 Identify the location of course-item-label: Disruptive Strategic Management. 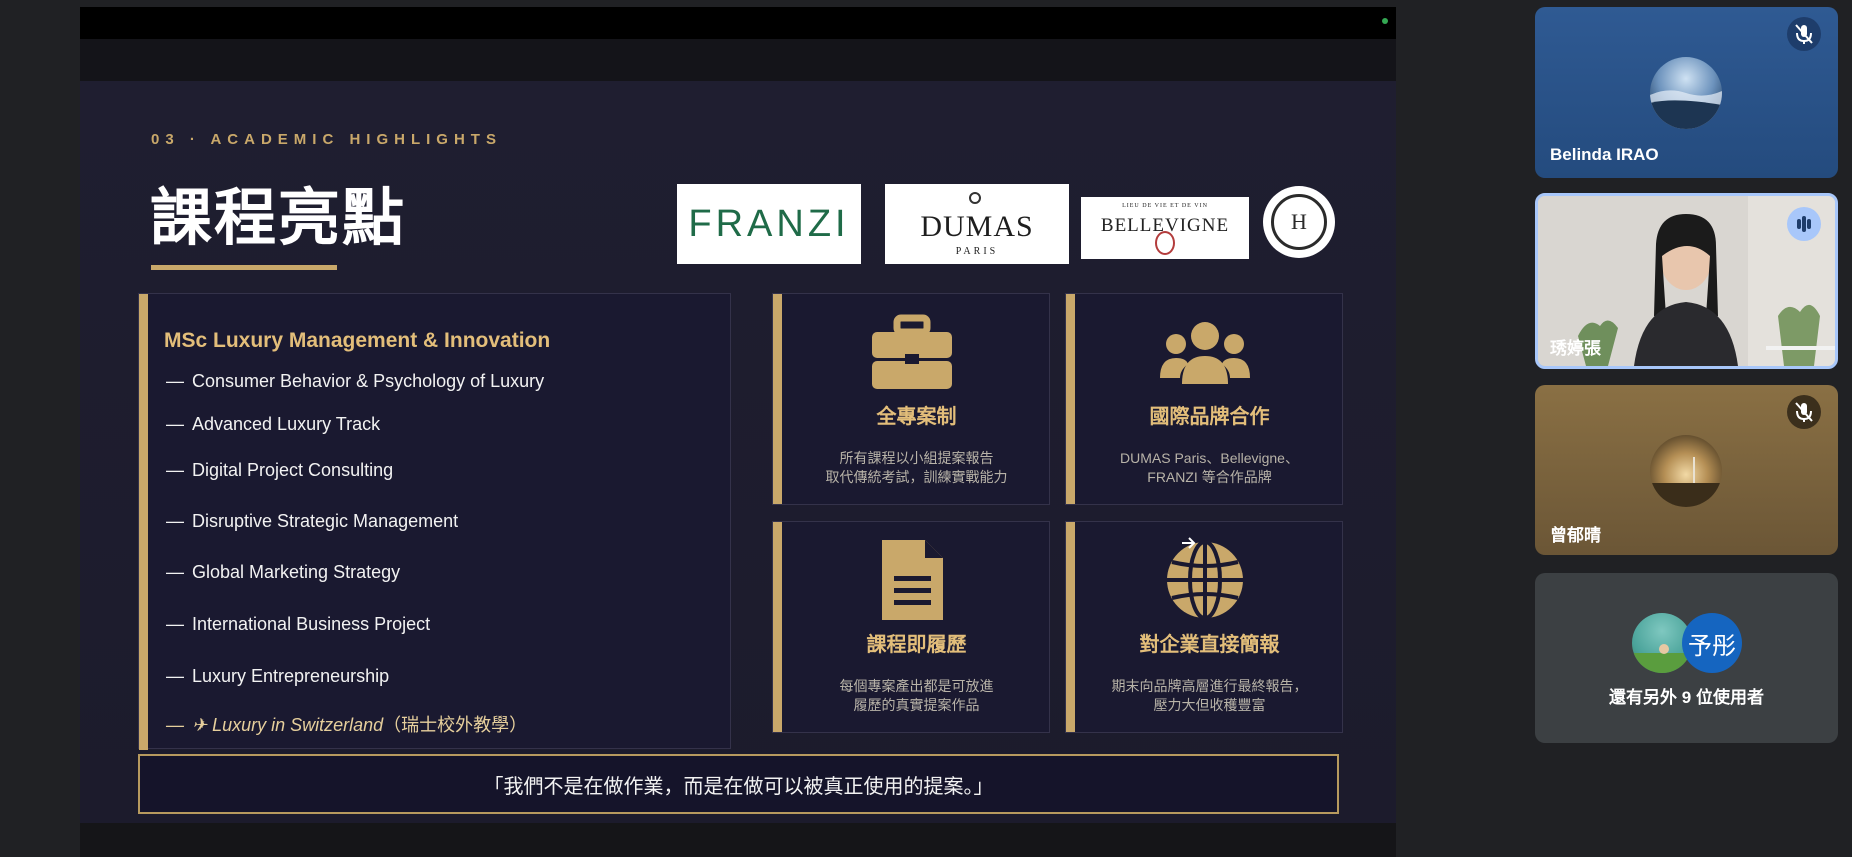
(325, 521).